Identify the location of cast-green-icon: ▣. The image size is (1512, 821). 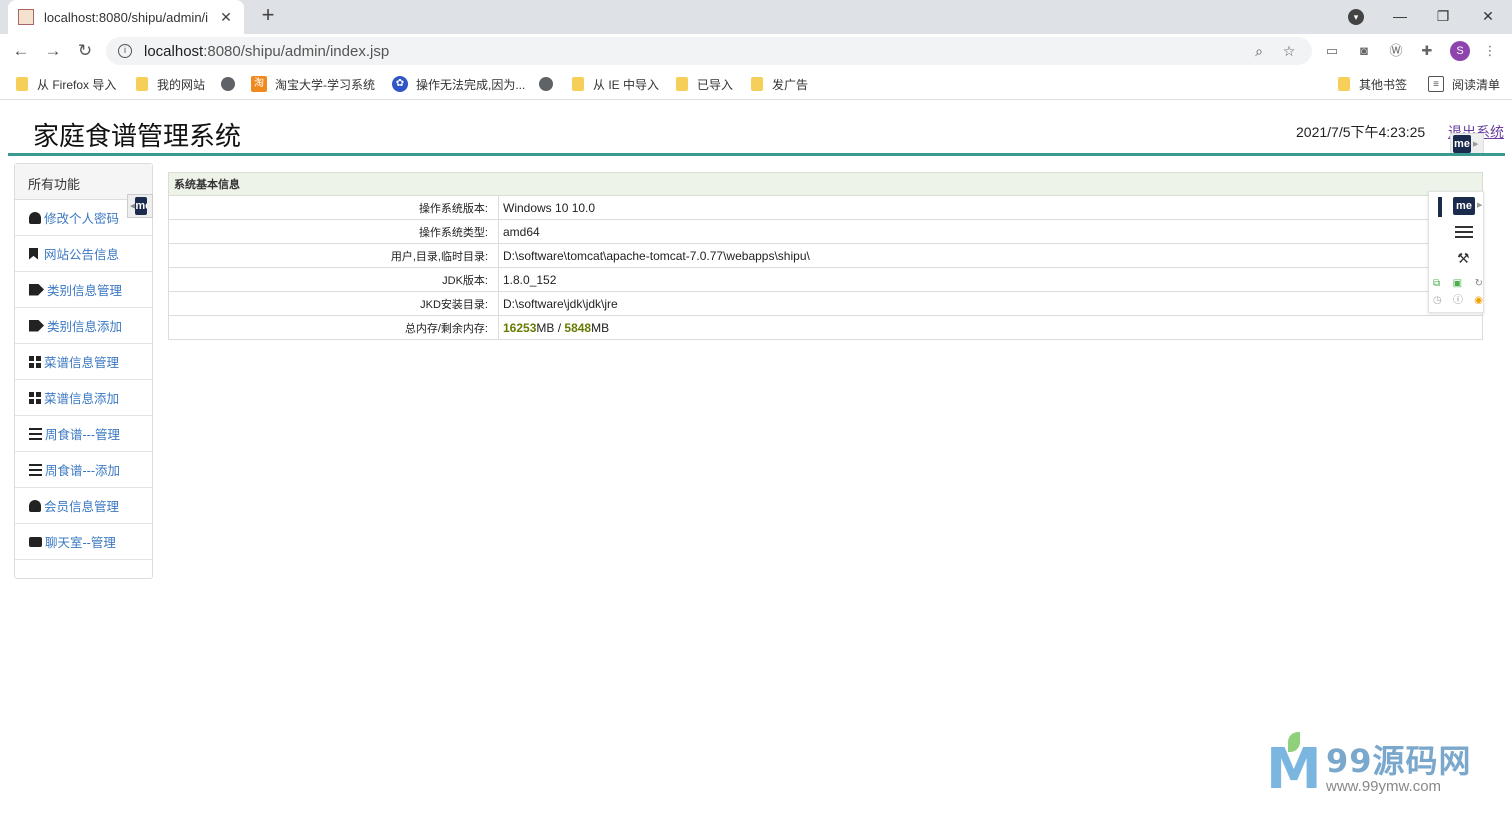
(1457, 284).